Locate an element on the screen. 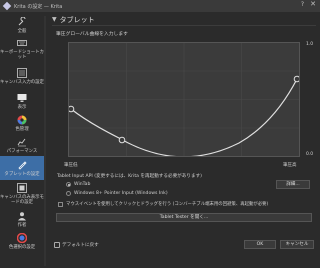 This screenshot has height=268, width=320. cancel-button: キャンセル is located at coordinates (297, 244).